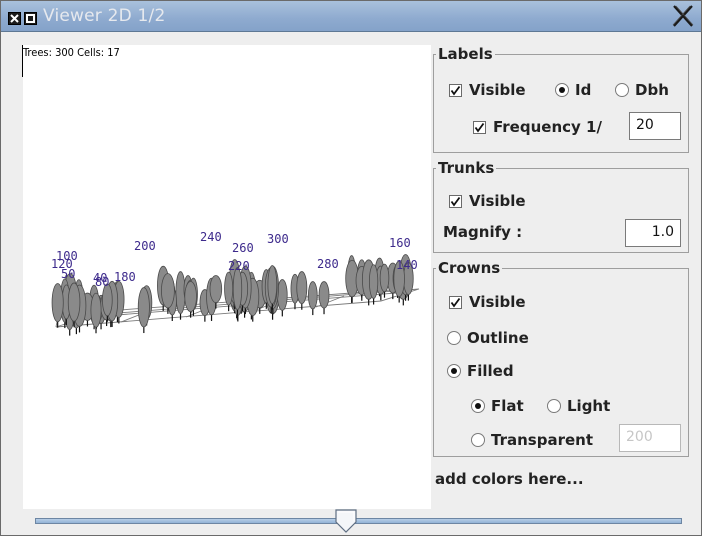 This screenshot has width=702, height=536. Describe the element at coordinates (469, 268) in the screenshot. I see `crowns-legend: Crowns` at that location.